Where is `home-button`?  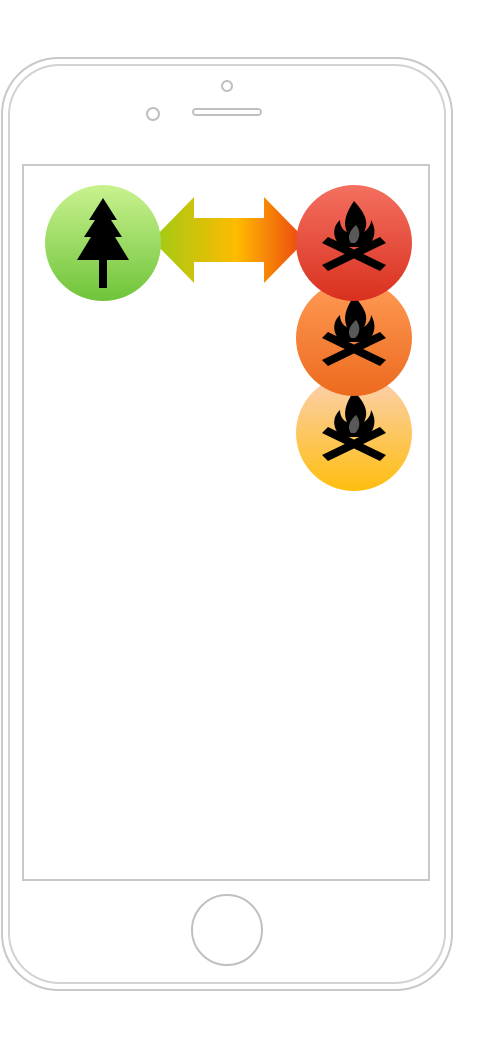 home-button is located at coordinates (227, 930).